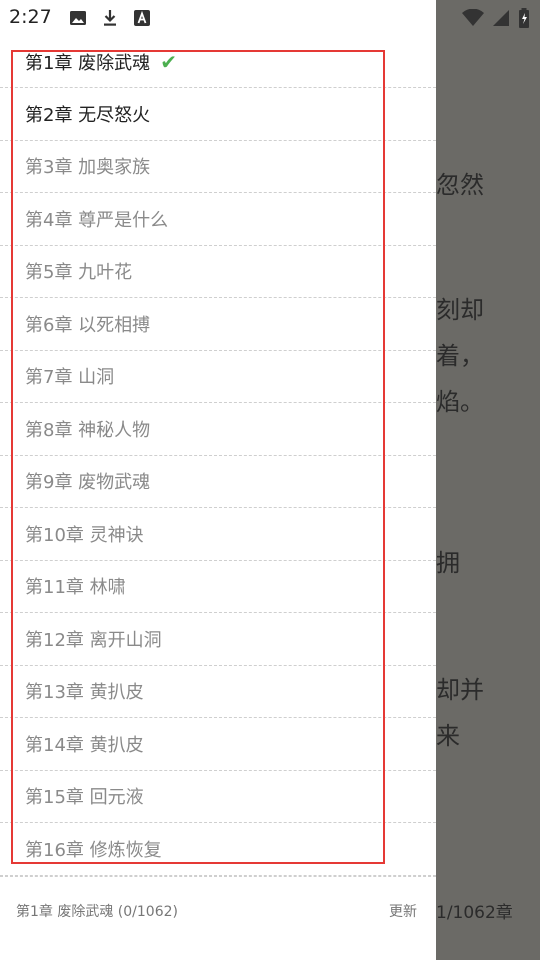  Describe the element at coordinates (448, 563) in the screenshot. I see `reader-text-line: 拥` at that location.